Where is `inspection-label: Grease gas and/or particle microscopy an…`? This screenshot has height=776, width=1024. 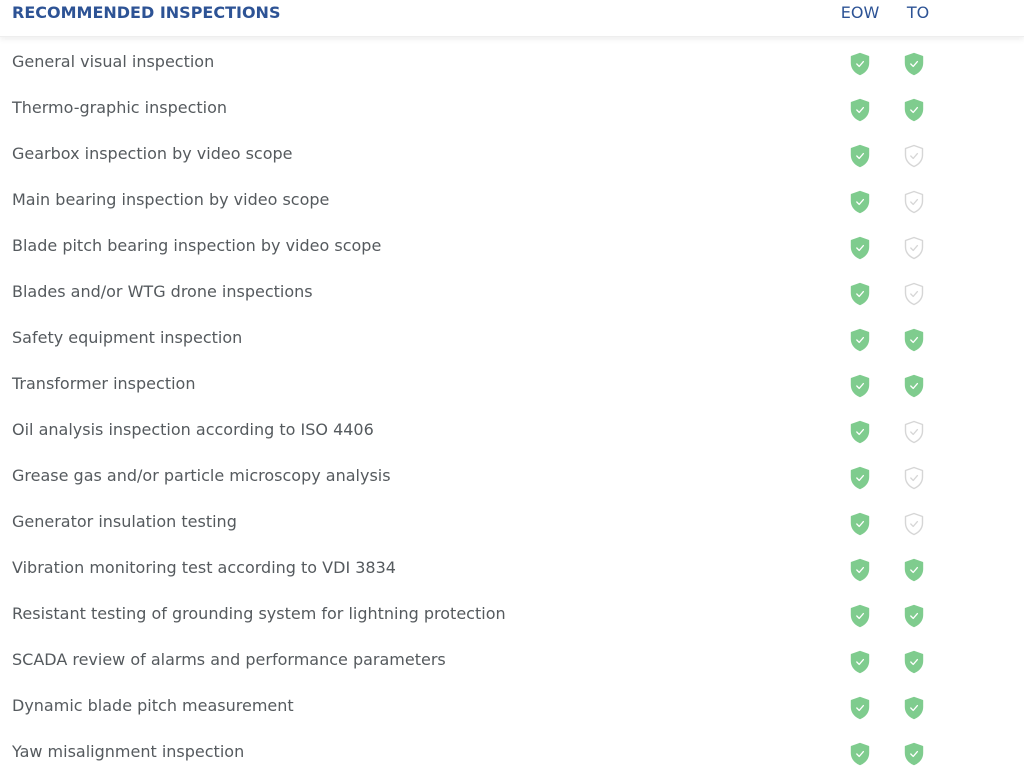
inspection-label: Grease gas and/or particle microscopy an… is located at coordinates (201, 475).